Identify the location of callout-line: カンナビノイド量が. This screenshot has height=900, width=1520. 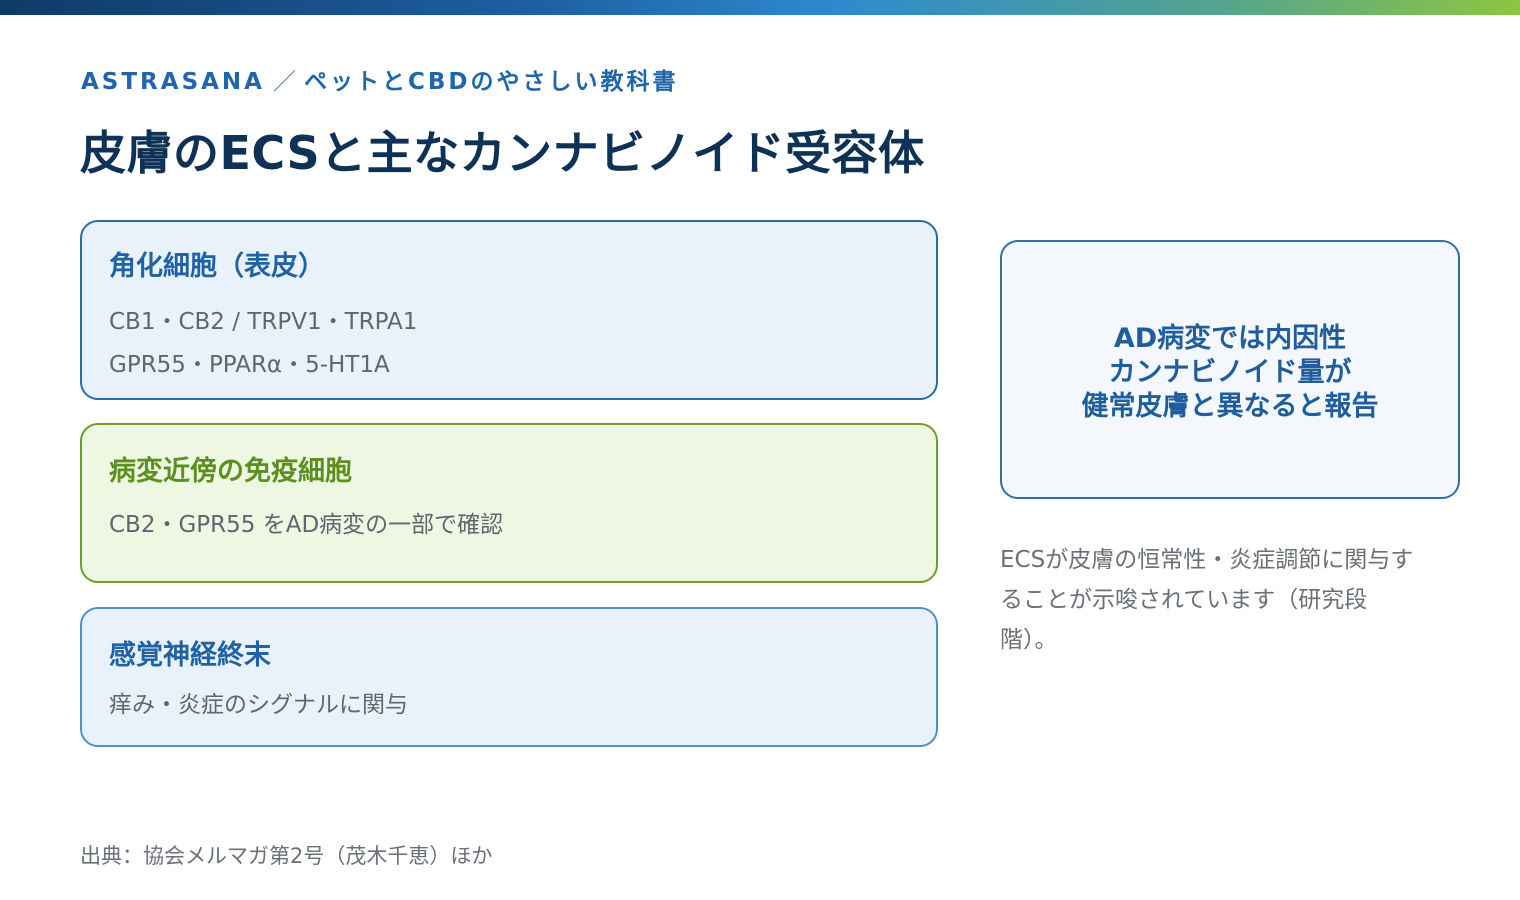
(1230, 372).